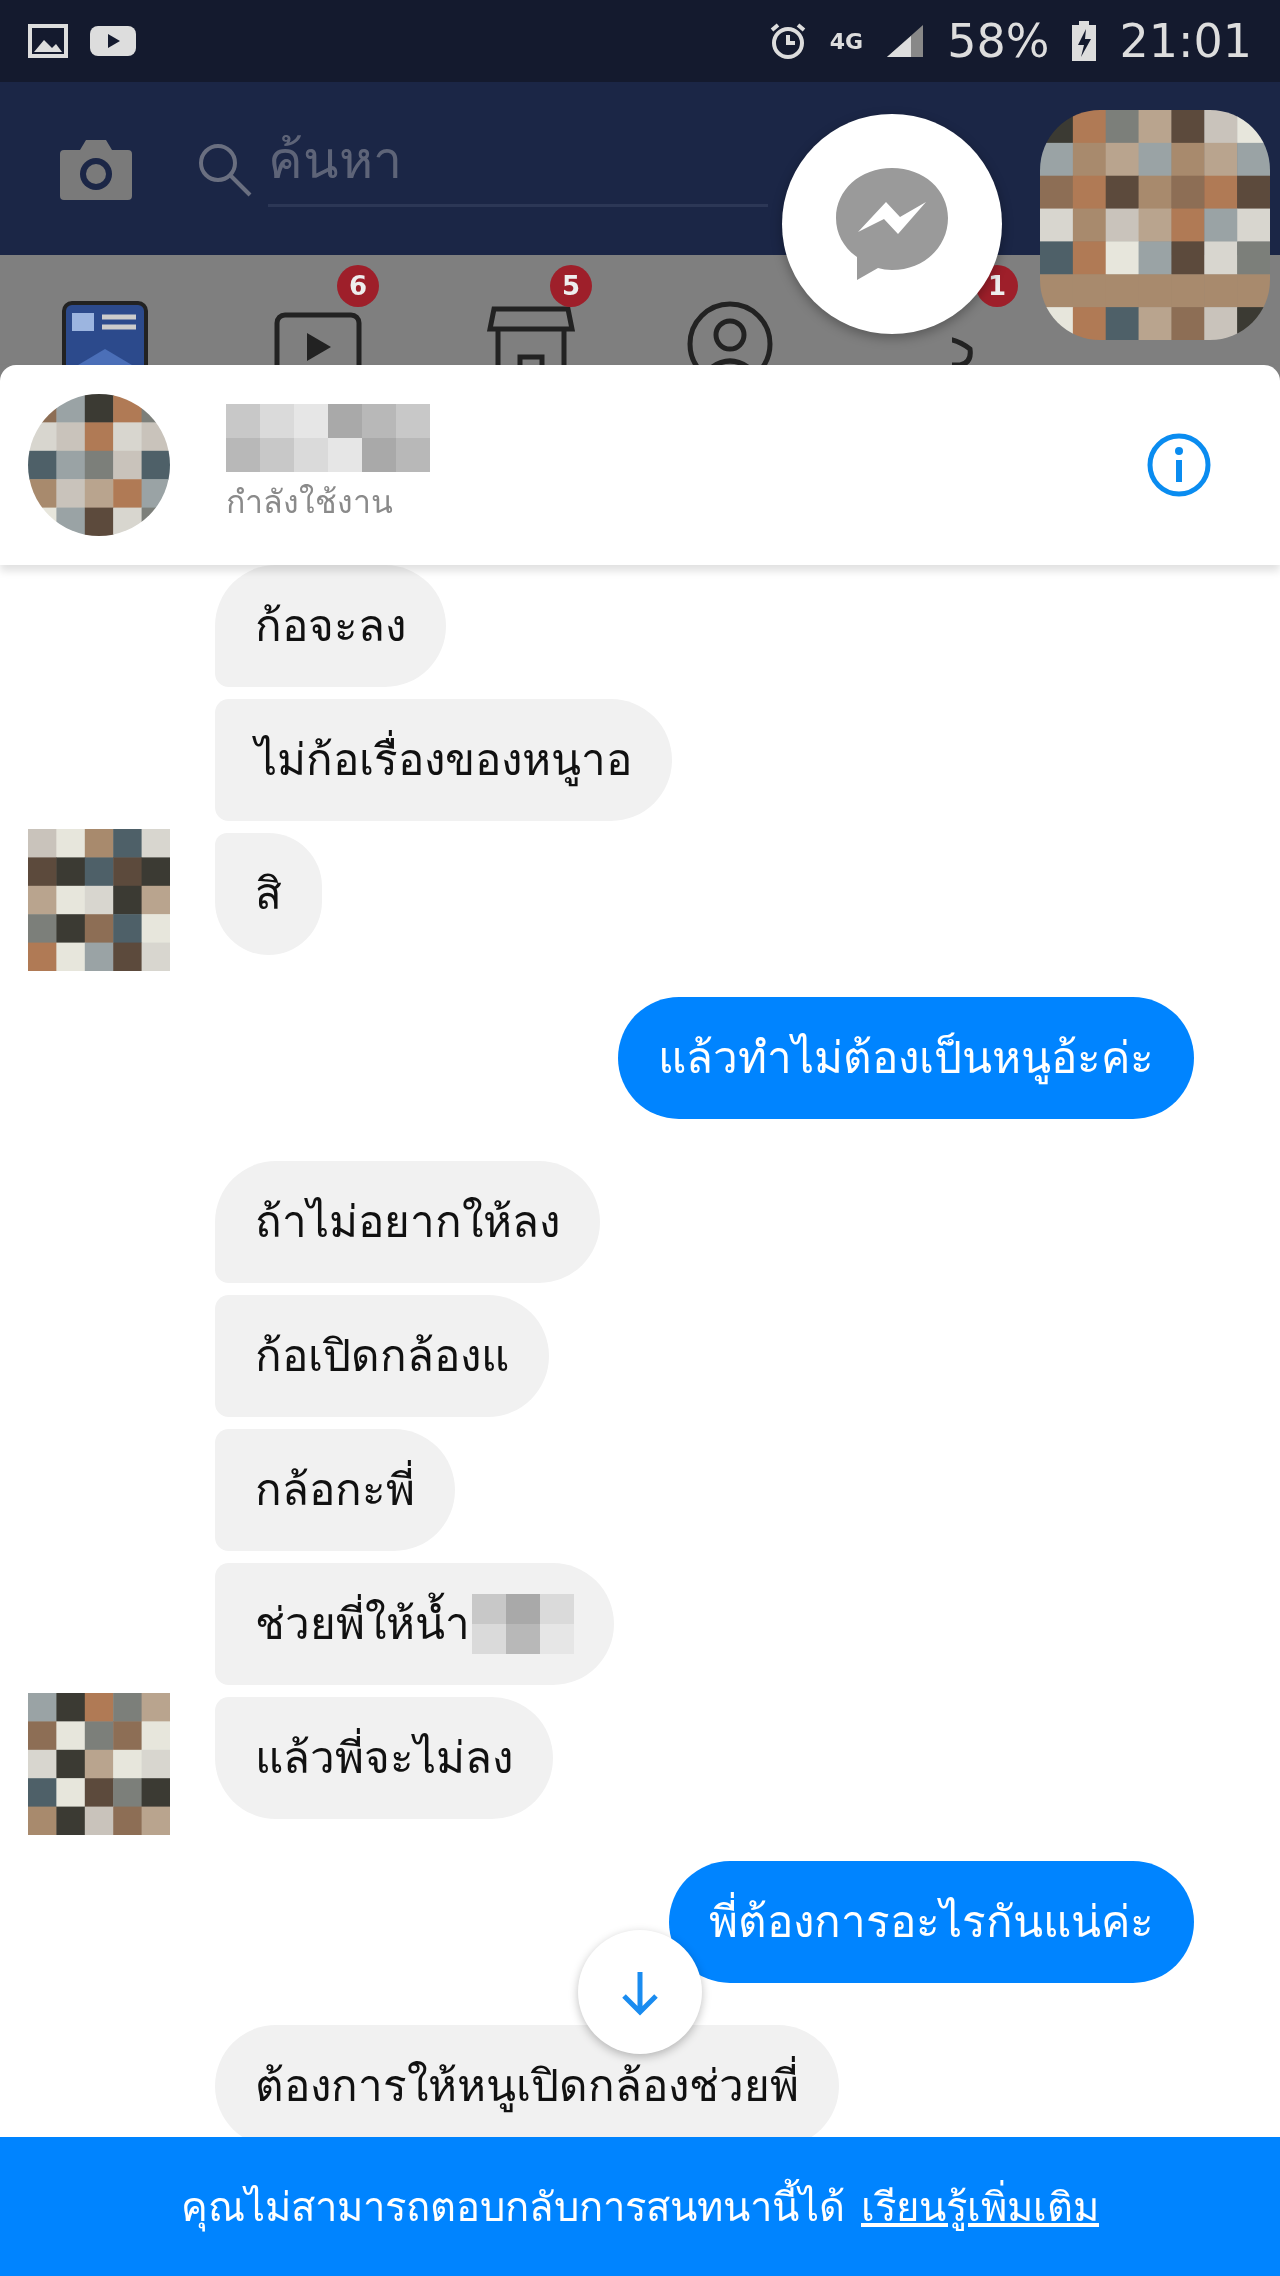 This screenshot has width=1280, height=2276. Describe the element at coordinates (1084, 41) in the screenshot. I see `battery-charging-icon` at that location.